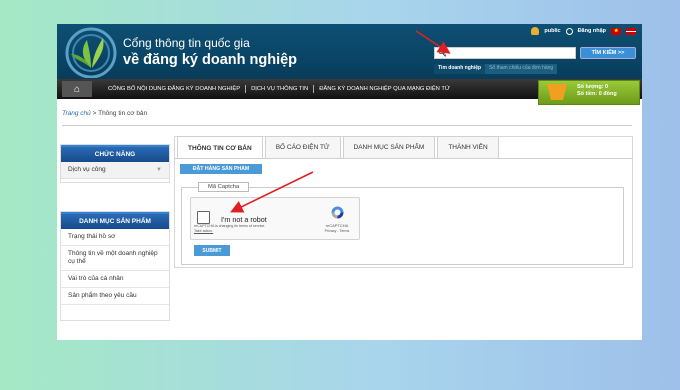 The width and height of the screenshot is (680, 390). I want to click on site-title-line1: Cổng thông tin quốc gia, so click(186, 43).